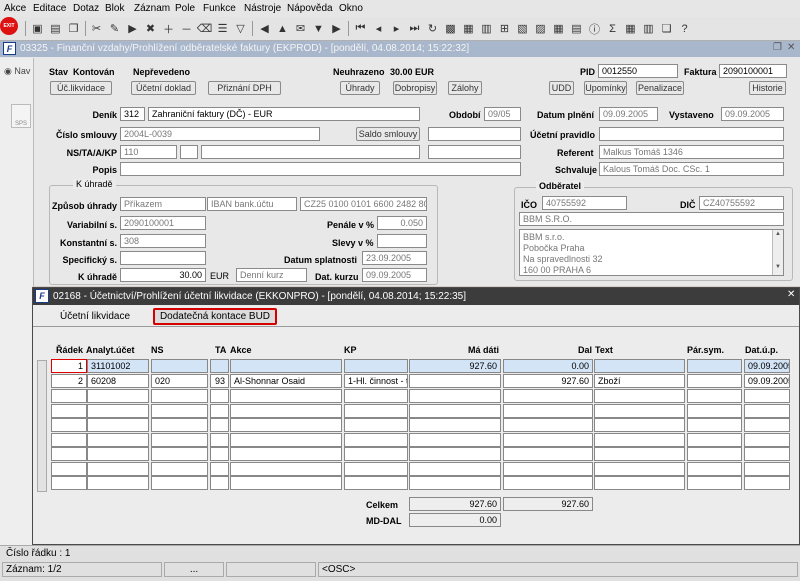 The width and height of the screenshot is (800, 581). I want to click on saldo-smlouvy-button: Saldo smlouvy, so click(388, 134).